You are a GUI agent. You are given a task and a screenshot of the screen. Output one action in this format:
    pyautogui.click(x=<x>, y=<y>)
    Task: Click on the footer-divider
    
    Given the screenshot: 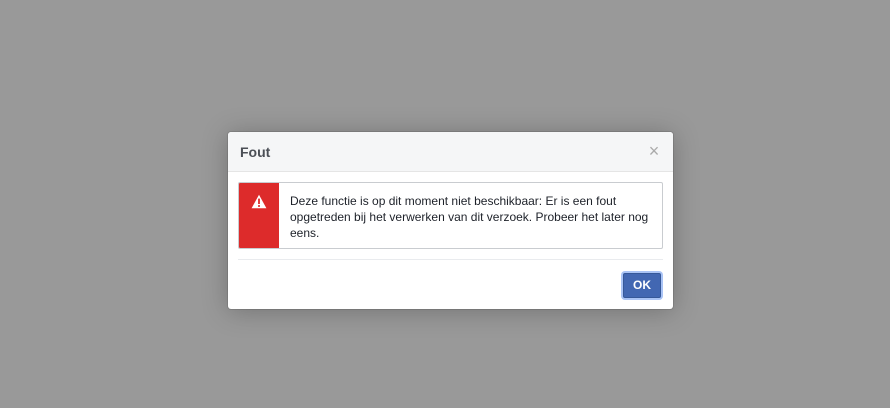 What is the action you would take?
    pyautogui.click(x=450, y=259)
    